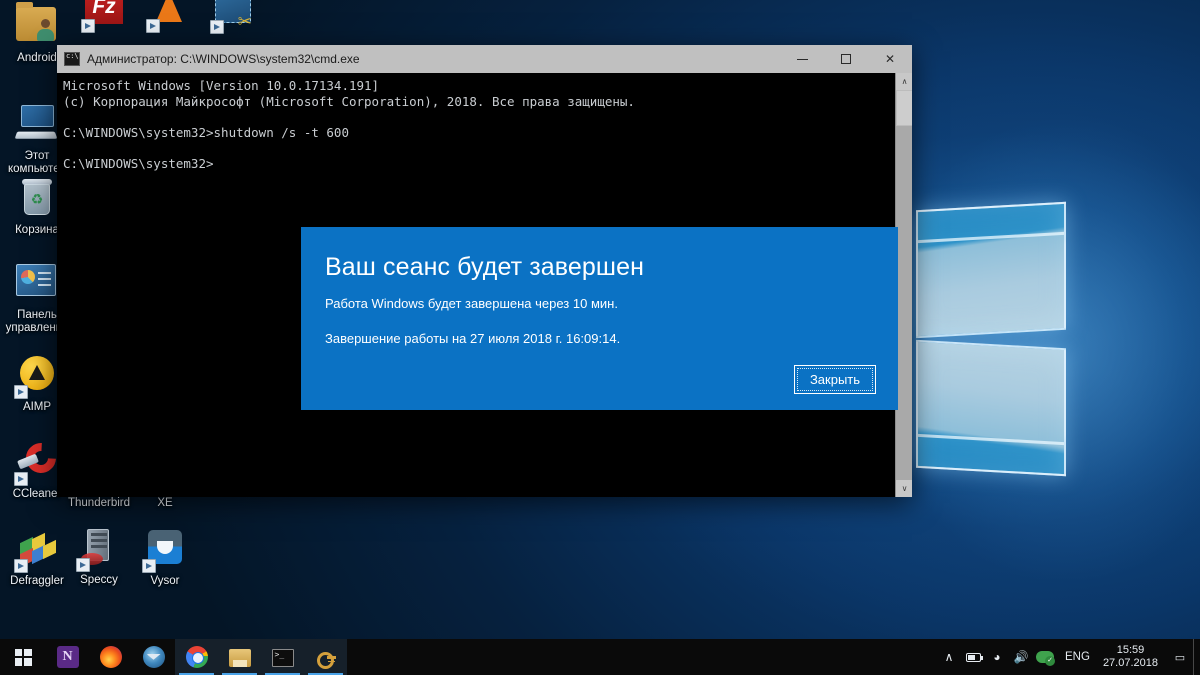  I want to click on cmd-taskbar-icon, so click(282, 658).